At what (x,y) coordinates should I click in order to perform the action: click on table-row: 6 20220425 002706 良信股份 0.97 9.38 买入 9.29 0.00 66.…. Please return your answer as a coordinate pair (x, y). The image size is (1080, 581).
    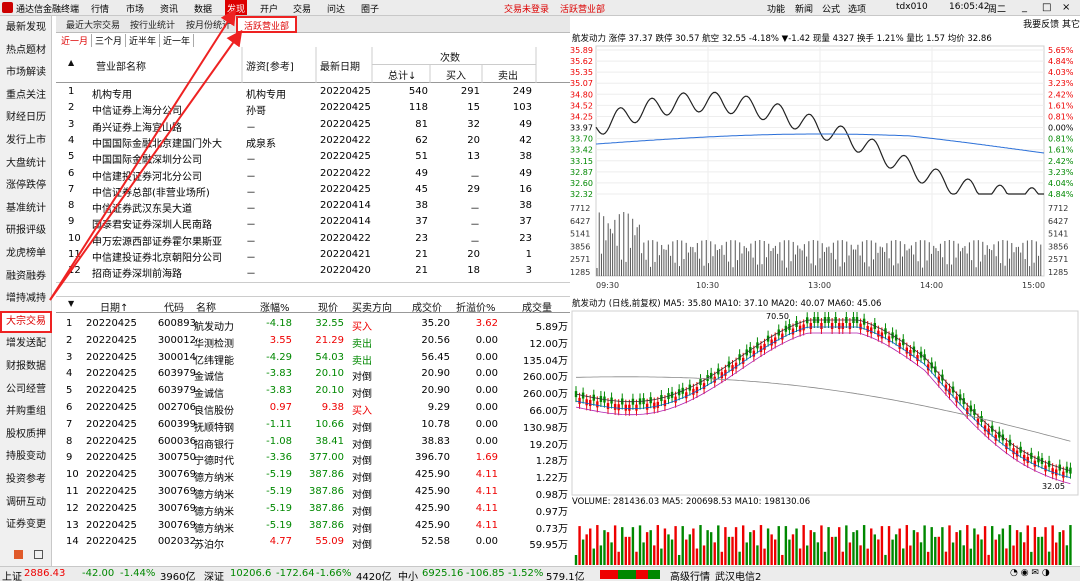
    Looking at the image, I should click on (312, 408).